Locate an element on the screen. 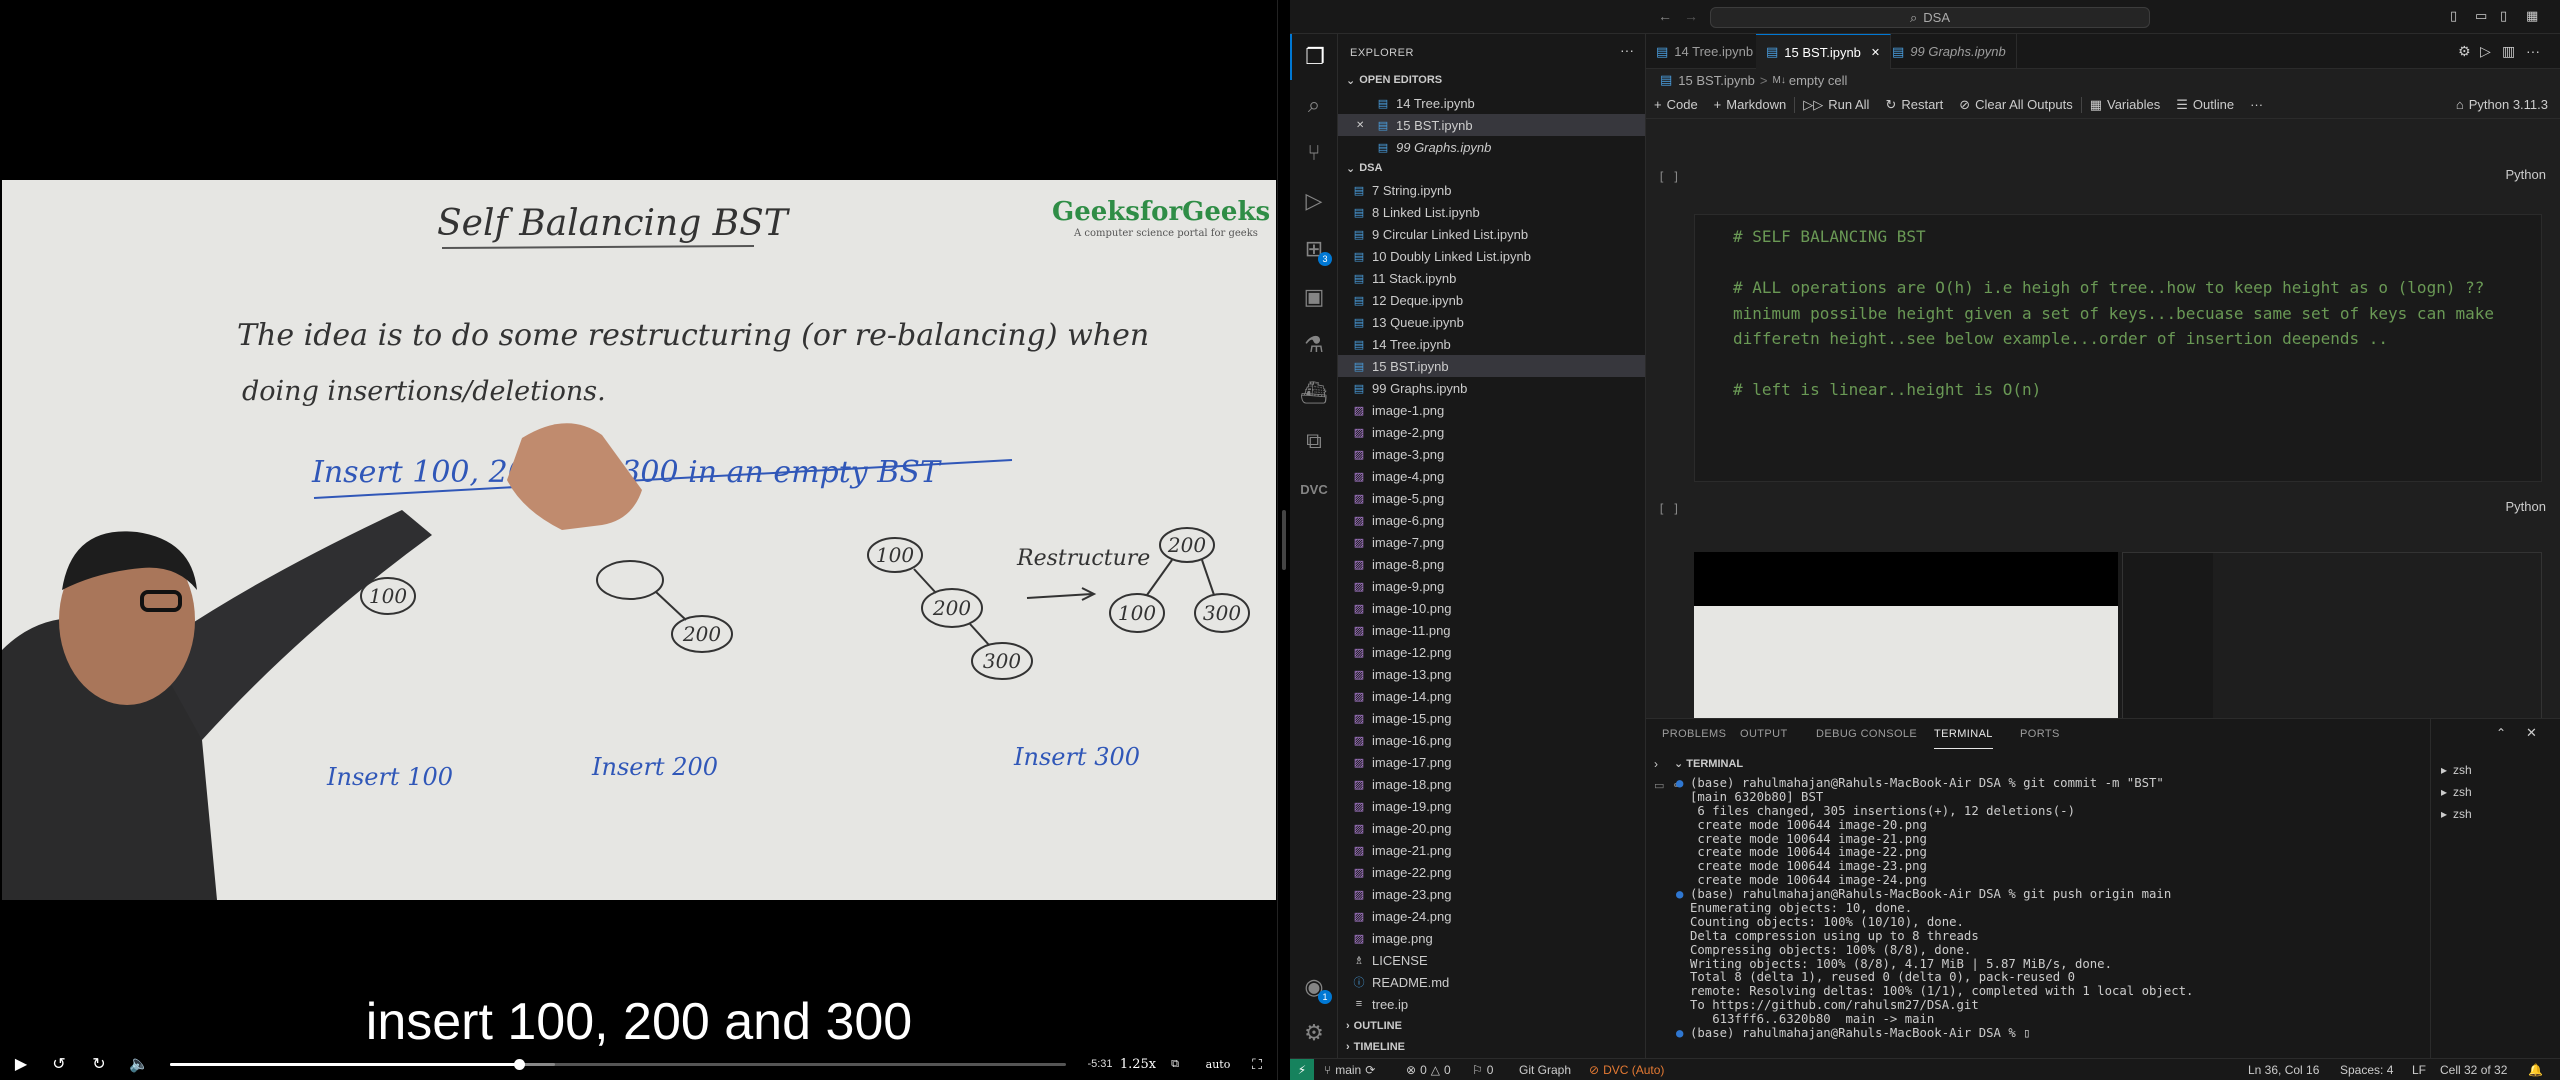 Image resolution: width=2560 pixels, height=1080 pixels. terminal-icon: ▭ is located at coordinates (1659, 785).